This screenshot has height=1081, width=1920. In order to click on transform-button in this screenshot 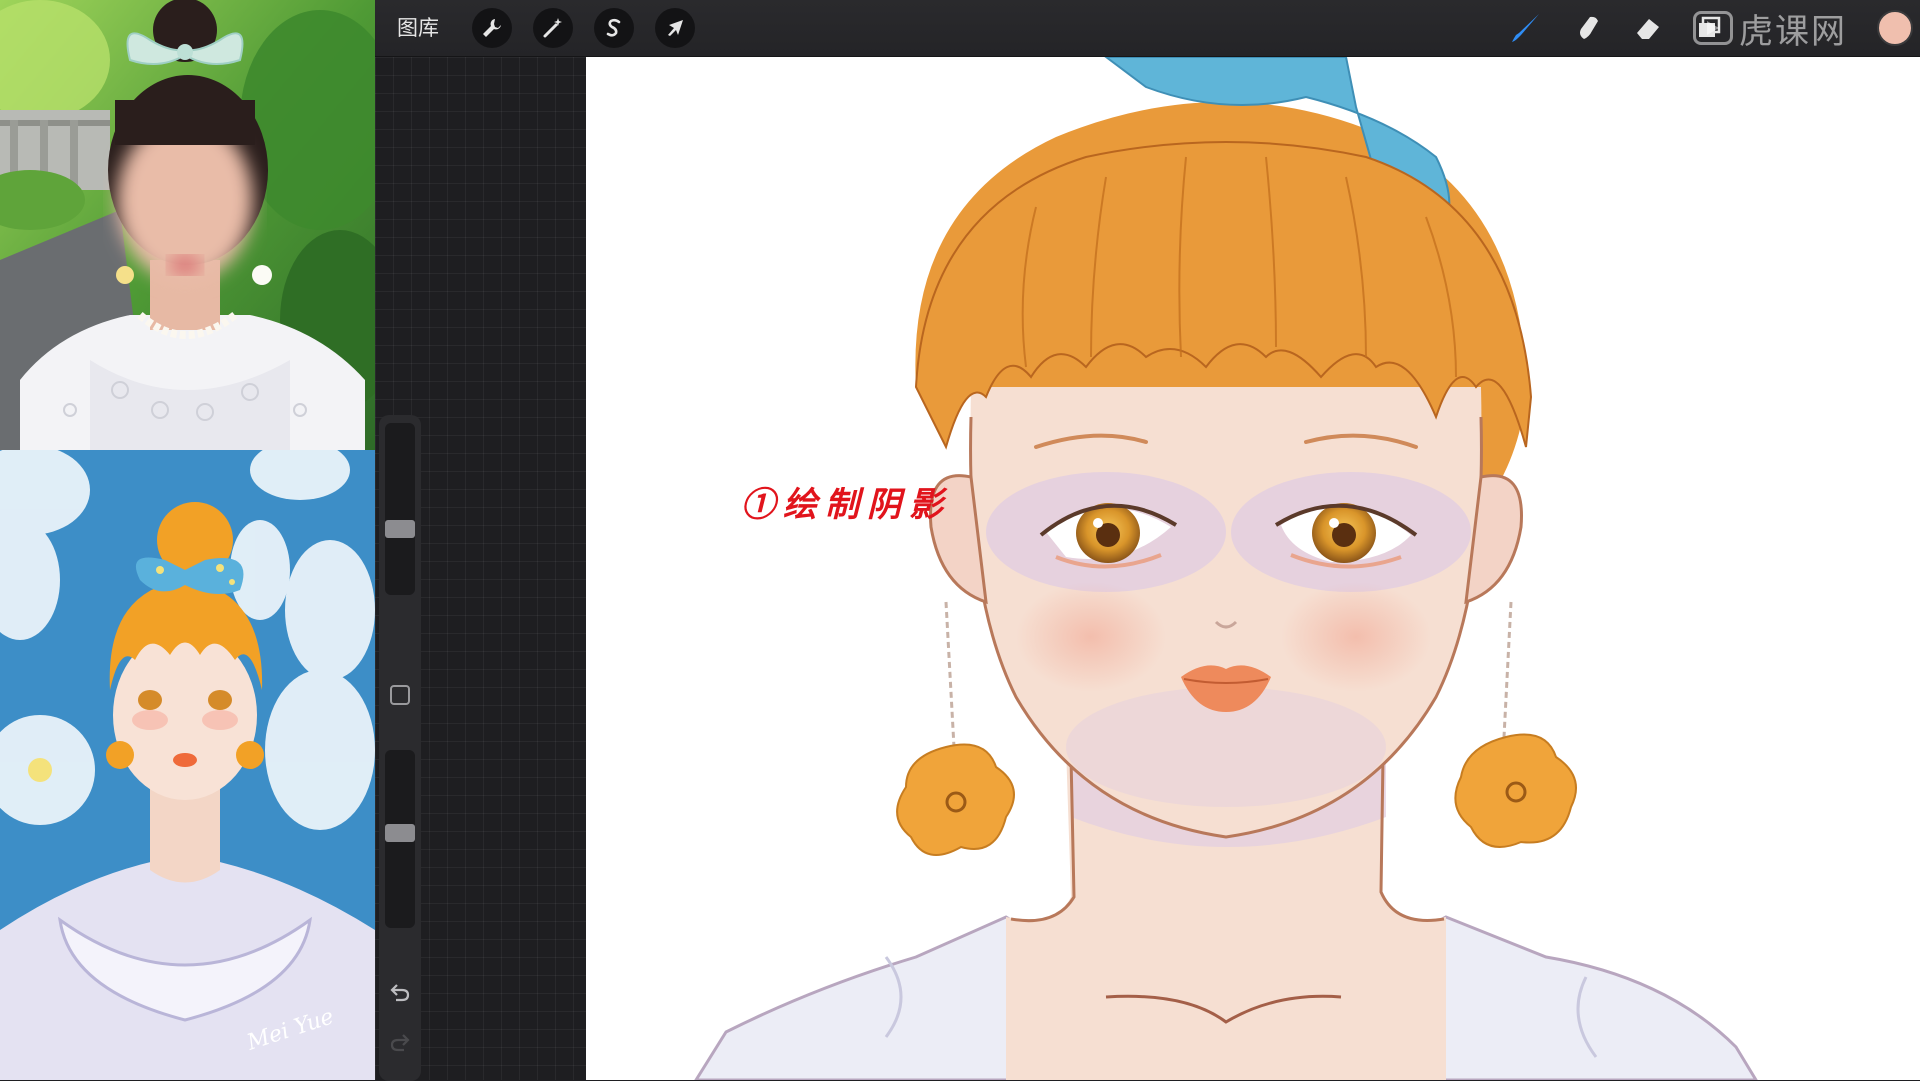, I will do `click(675, 28)`.